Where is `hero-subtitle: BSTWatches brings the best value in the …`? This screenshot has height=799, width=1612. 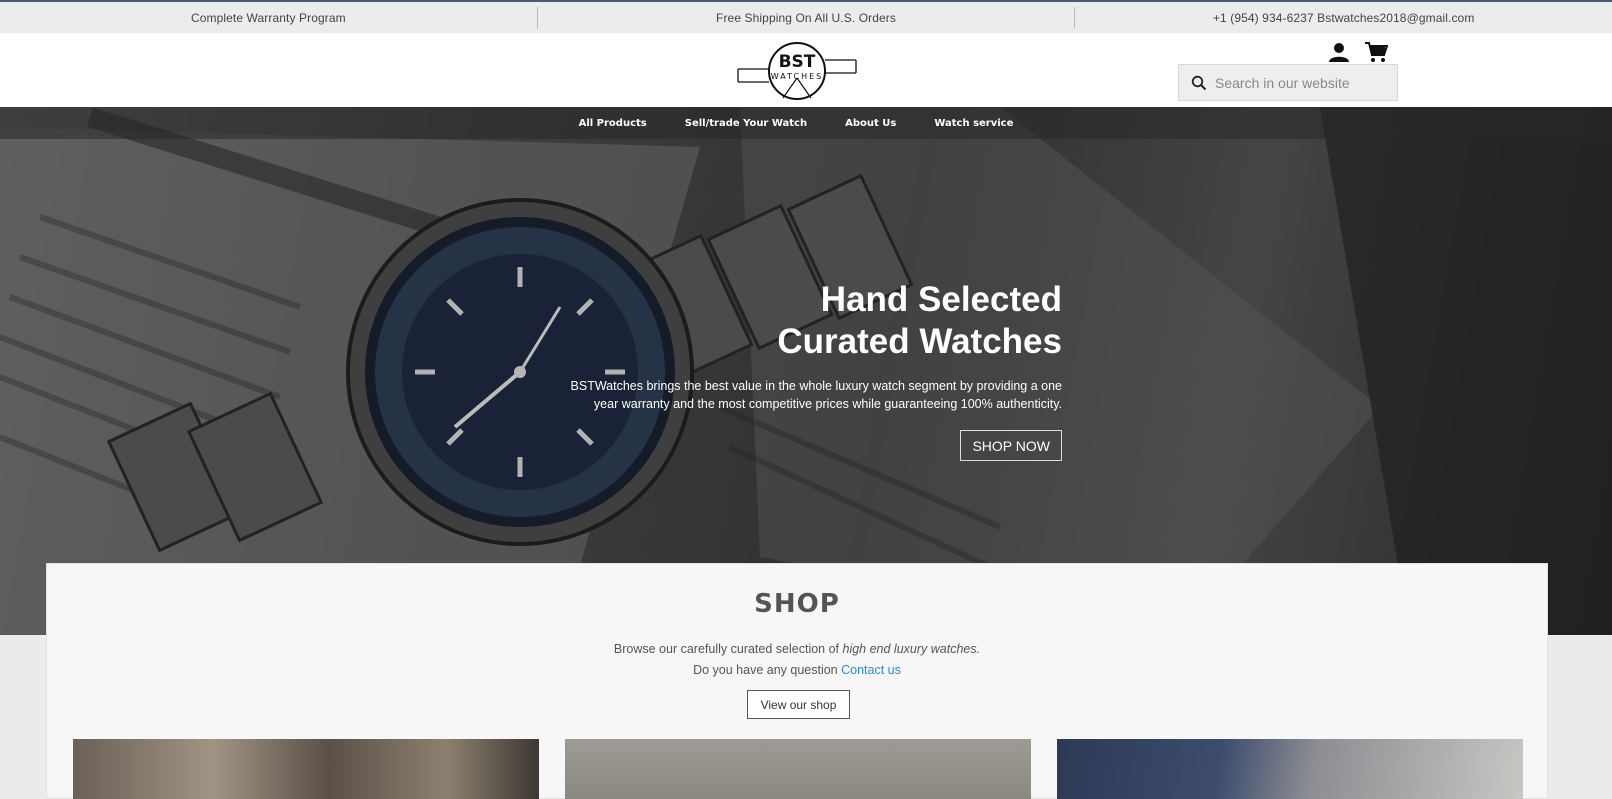
hero-subtitle: BSTWatches brings the best value in the … is located at coordinates (802, 395).